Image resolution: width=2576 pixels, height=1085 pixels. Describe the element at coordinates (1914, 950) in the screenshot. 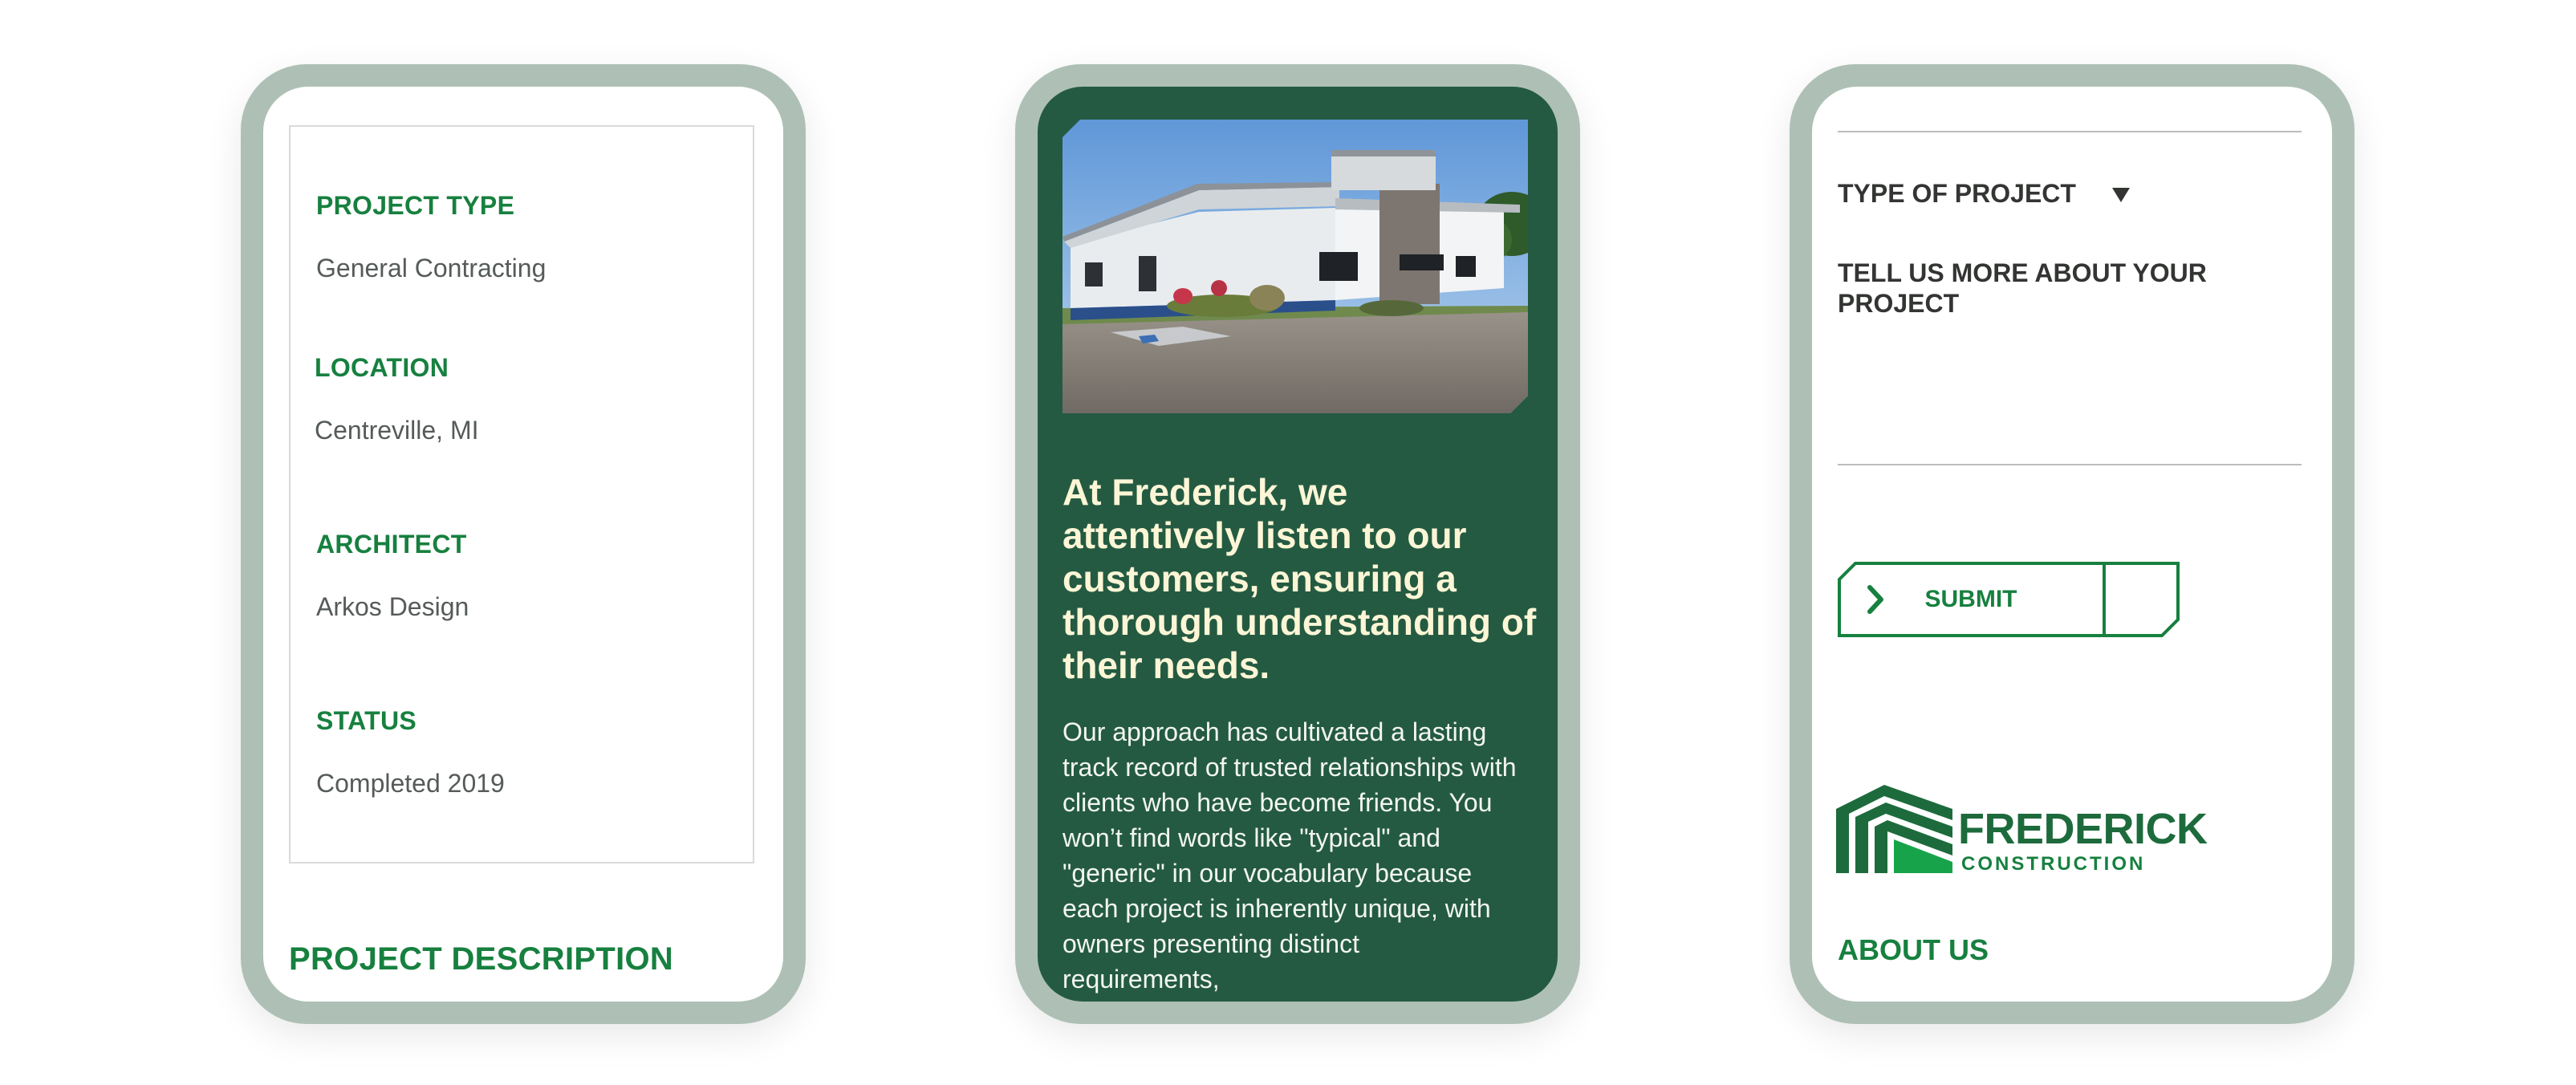

I see `about-us-link: ABOUT US` at that location.